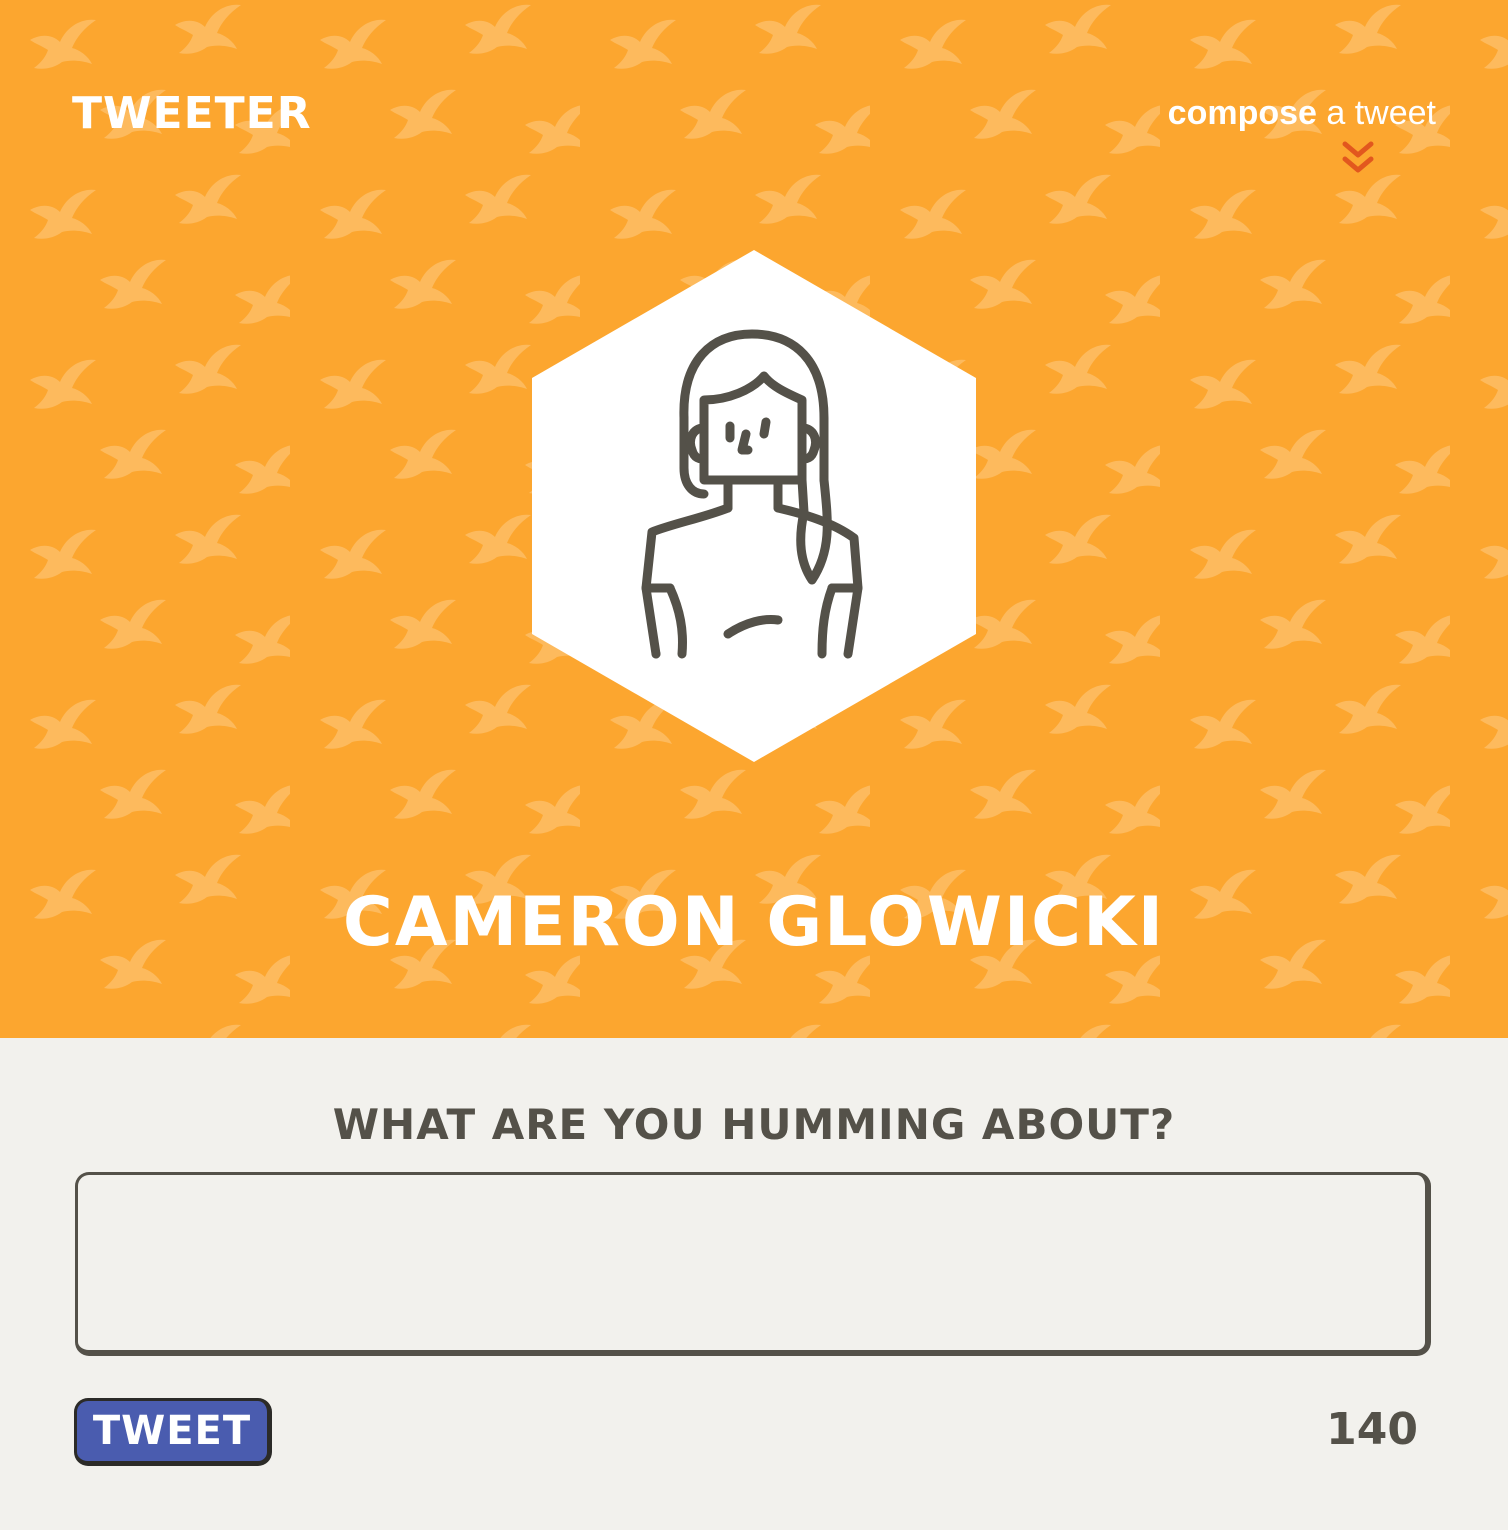 The height and width of the screenshot is (1530, 1508). Describe the element at coordinates (754, 922) in the screenshot. I see `profile-name: CAMERON GLOWICKI` at that location.